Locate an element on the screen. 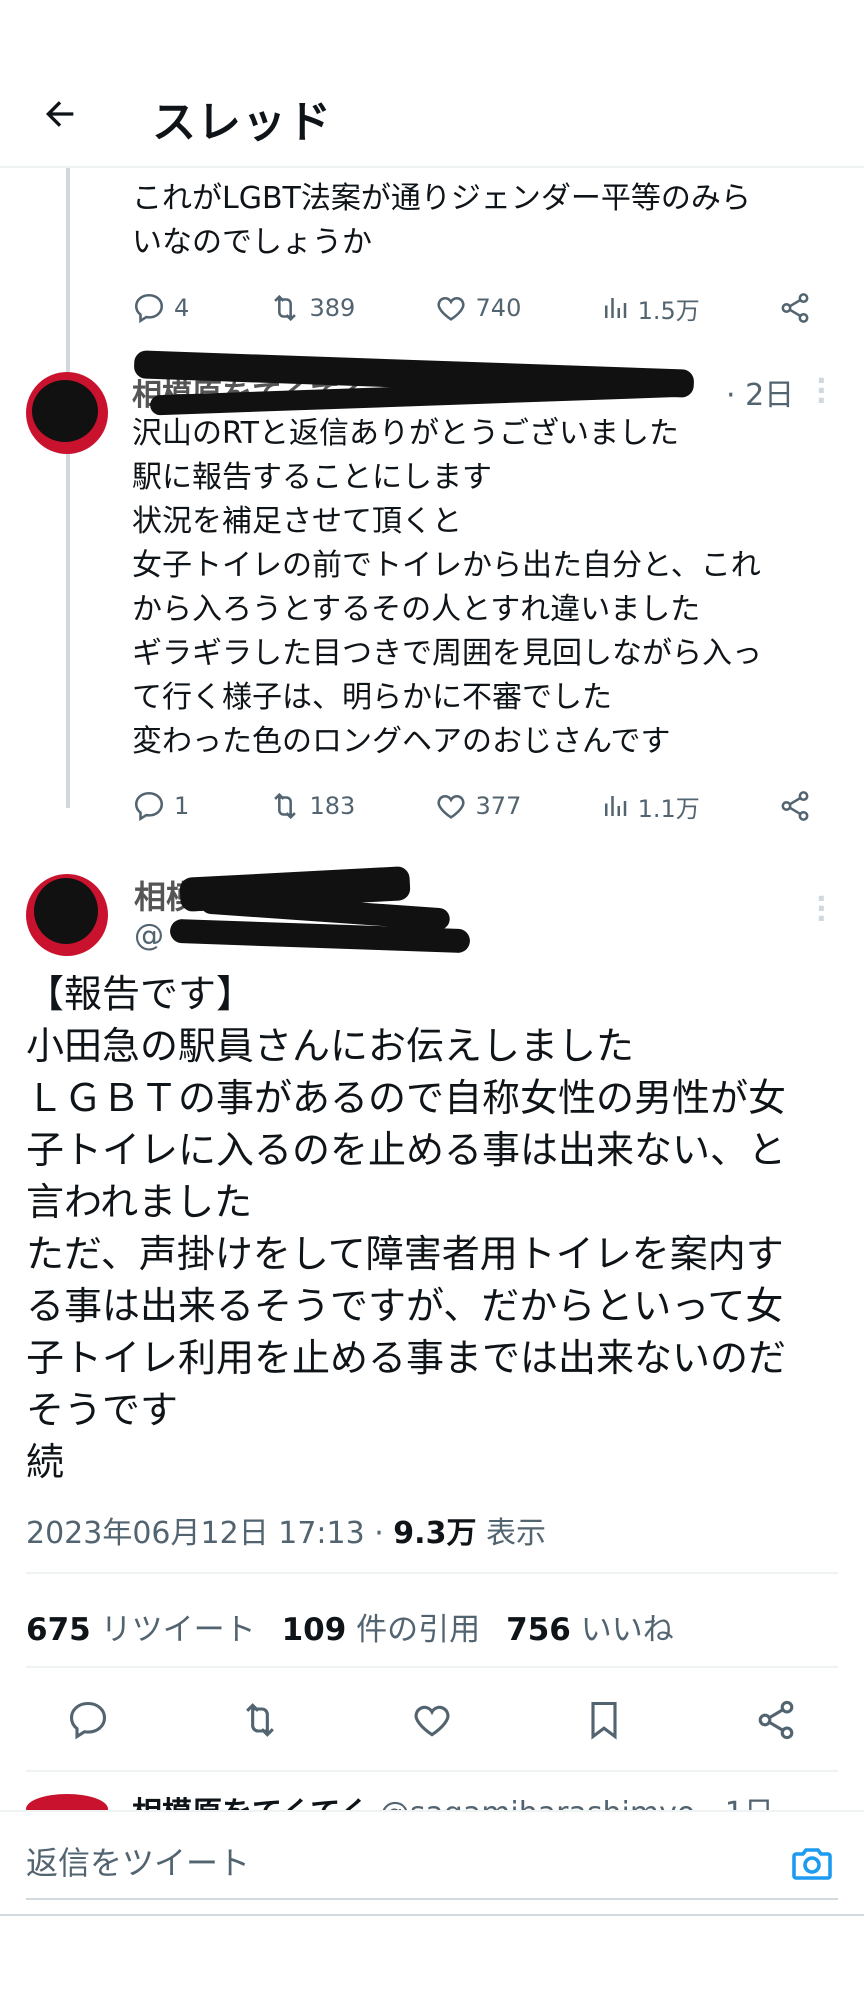 The height and width of the screenshot is (2016, 864). bottom-divider is located at coordinates (432, 1915).